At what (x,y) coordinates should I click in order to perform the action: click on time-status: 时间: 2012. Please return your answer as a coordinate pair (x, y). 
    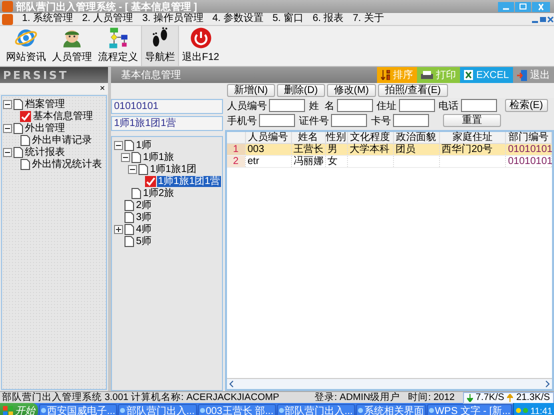
    Looking at the image, I should click on (431, 397).